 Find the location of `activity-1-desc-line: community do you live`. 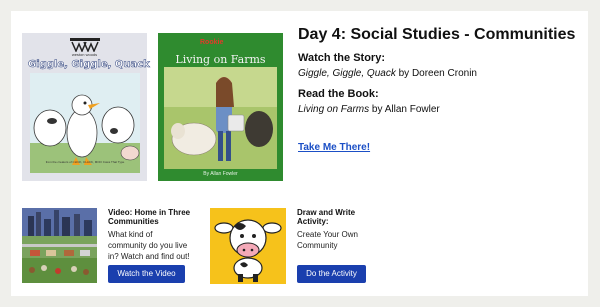

activity-1-desc-line: community do you live is located at coordinates (148, 245).